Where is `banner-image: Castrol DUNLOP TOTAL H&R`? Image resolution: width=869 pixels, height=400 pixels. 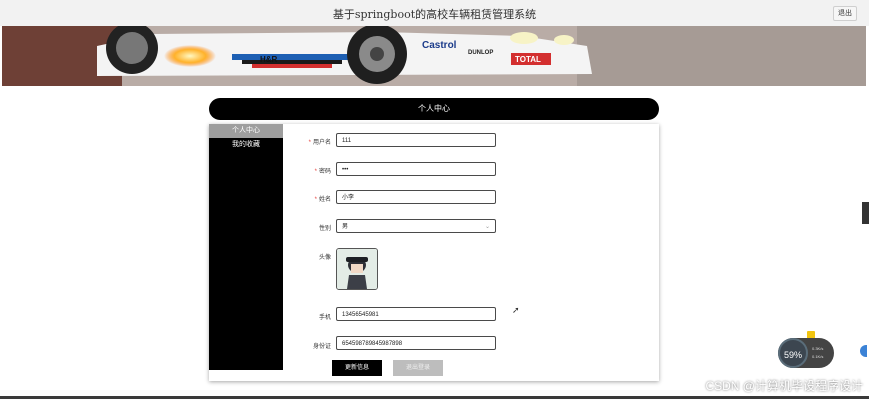 banner-image: Castrol DUNLOP TOTAL H&R is located at coordinates (434, 56).